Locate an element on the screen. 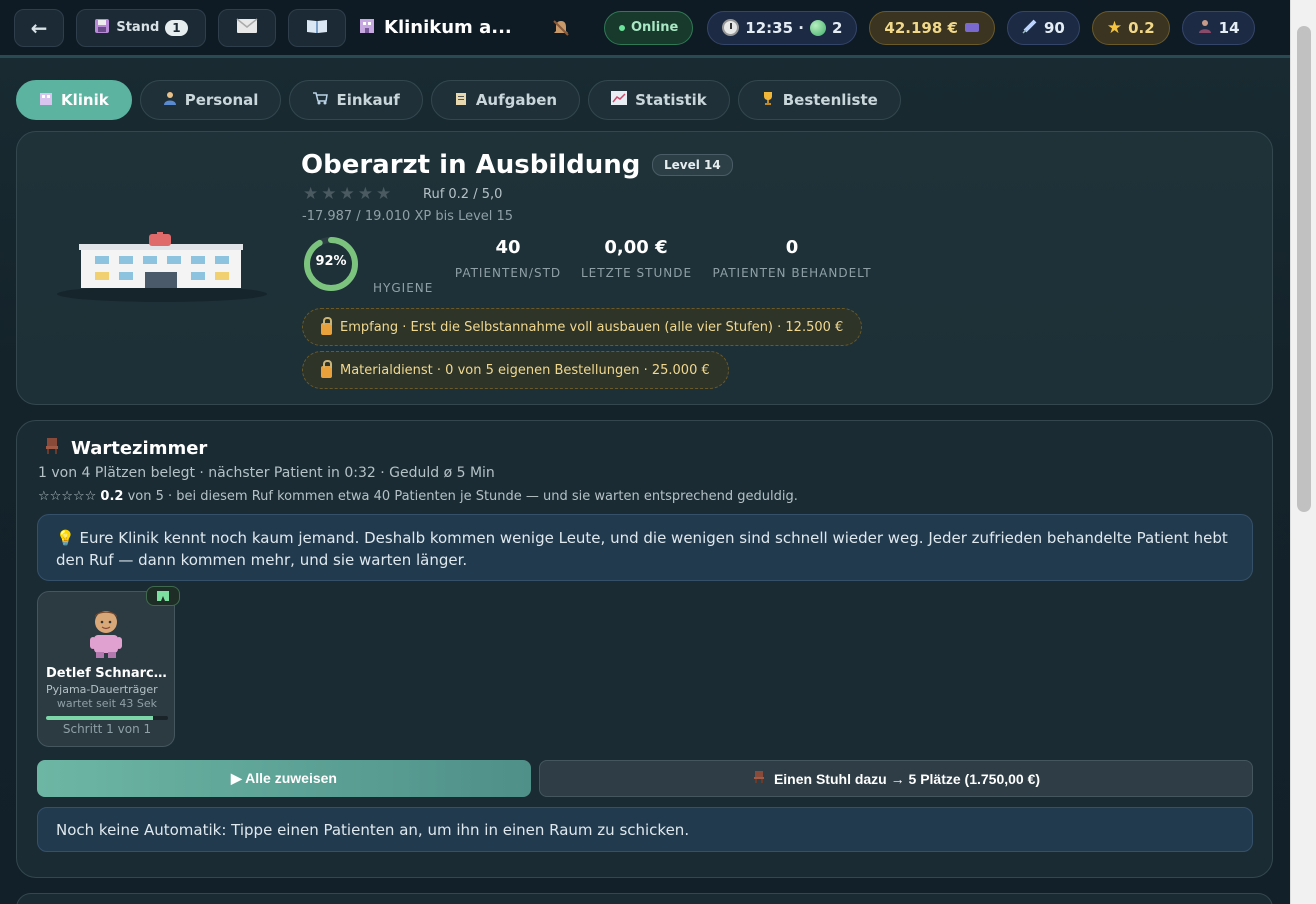 Image resolution: width=1316 pixels, height=904 pixels. page-scrollbar is located at coordinates (1303, 452).